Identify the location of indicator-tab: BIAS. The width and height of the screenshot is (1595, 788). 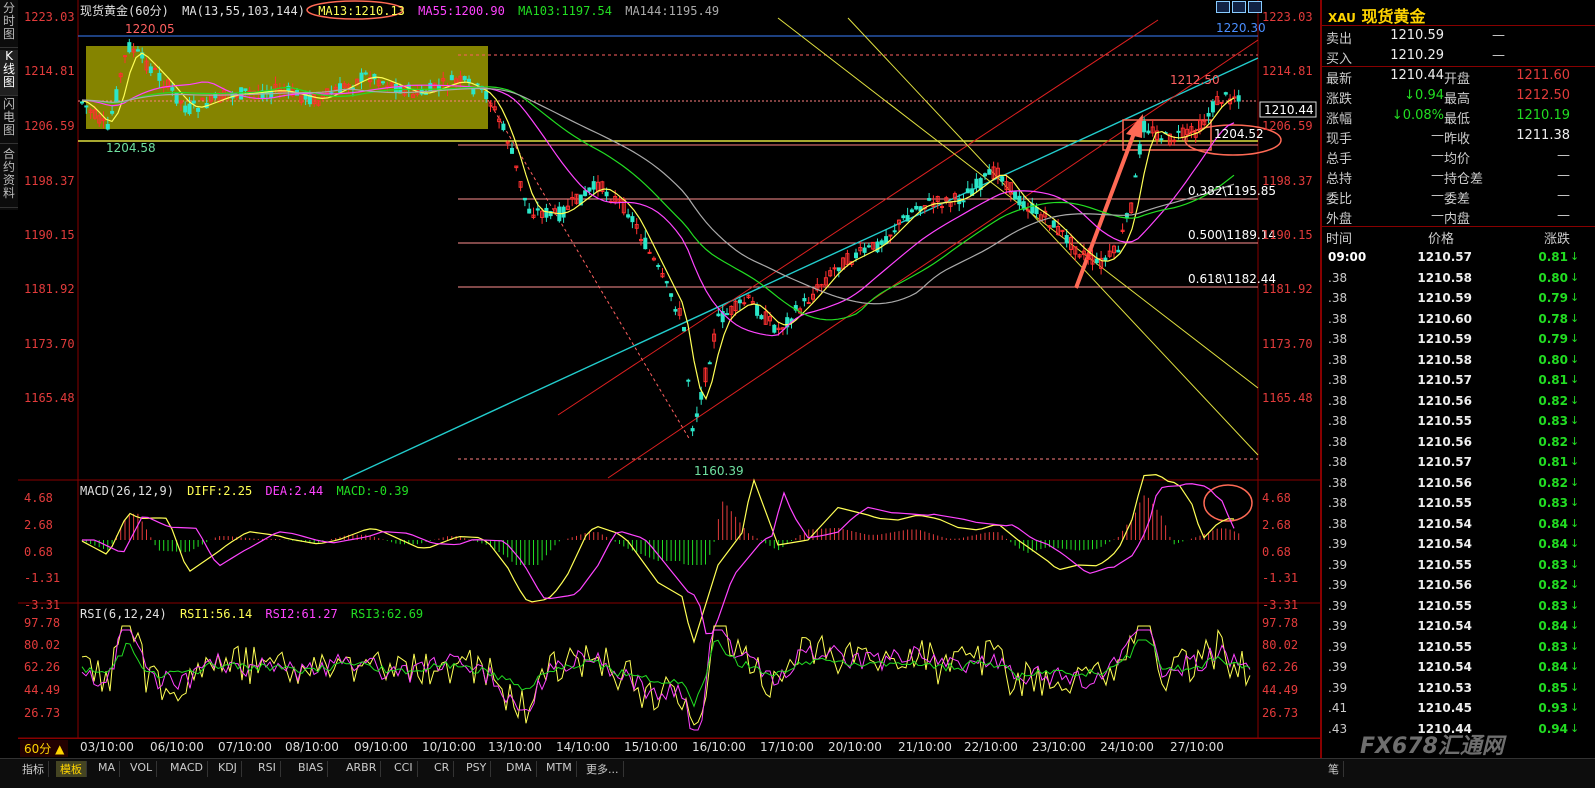
(311, 769).